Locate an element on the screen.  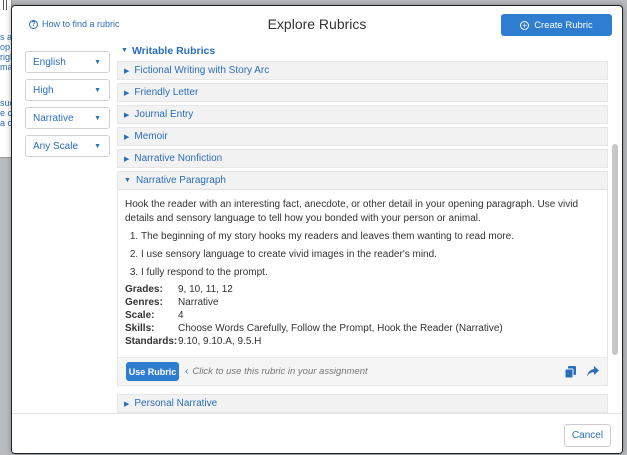
rubric-item: ▶ Memoir is located at coordinates (362, 136).